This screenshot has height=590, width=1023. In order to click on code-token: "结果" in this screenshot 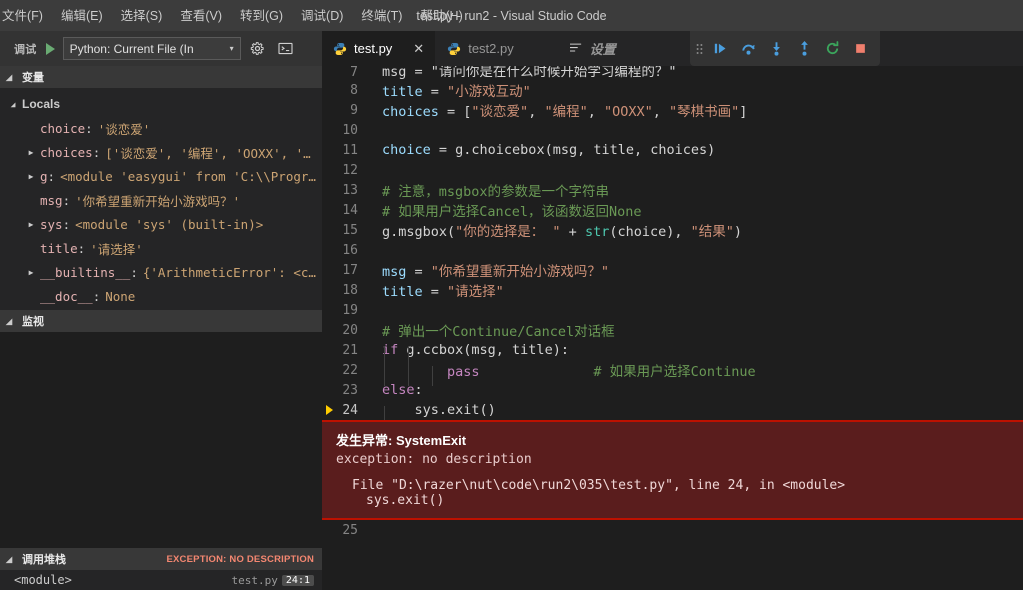, I will do `click(712, 232)`.